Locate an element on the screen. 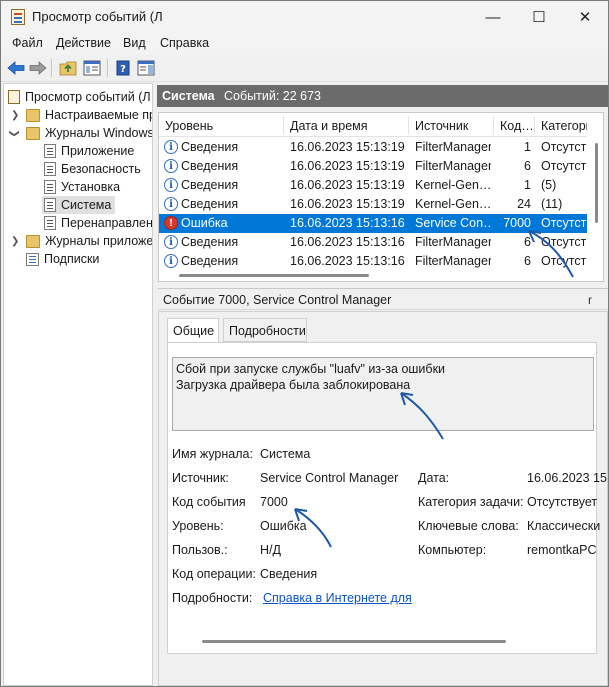 This screenshot has height=687, width=609. log-name-value: Система is located at coordinates (285, 454).